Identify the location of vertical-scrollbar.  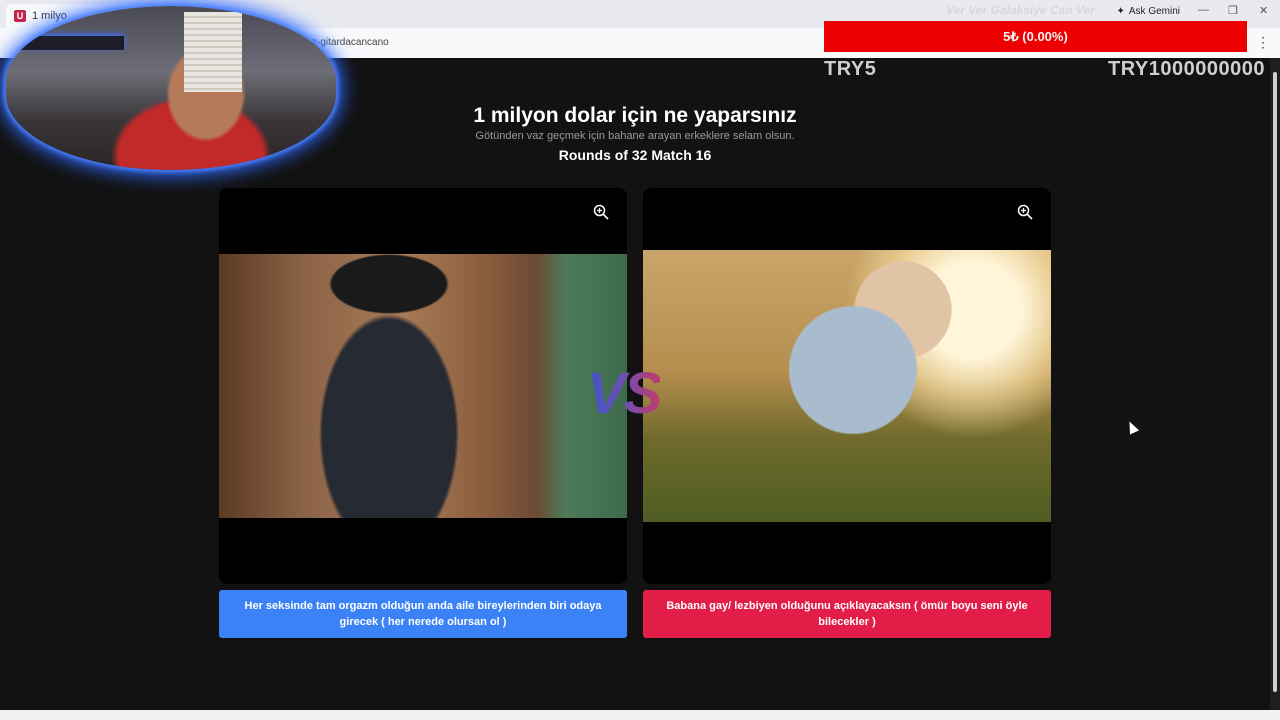
(1275, 384).